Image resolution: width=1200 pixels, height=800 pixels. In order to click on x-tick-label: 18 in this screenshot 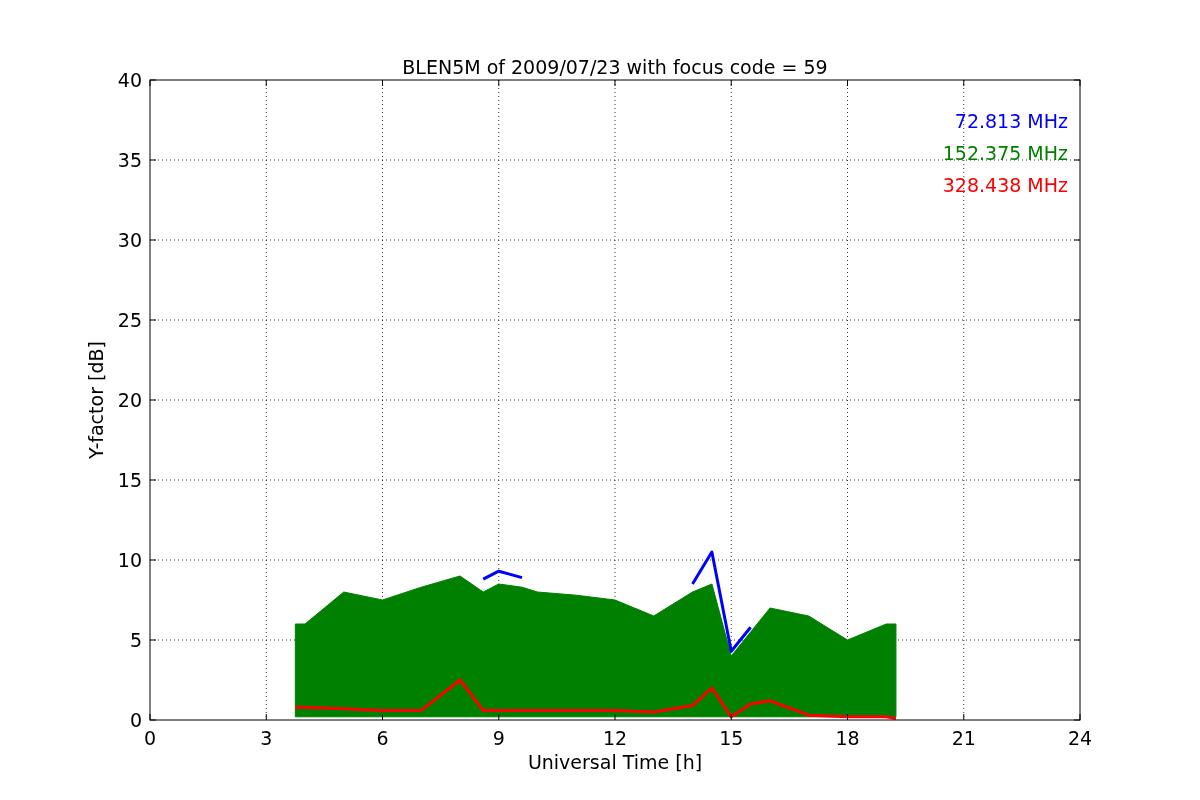, I will do `click(847, 738)`.